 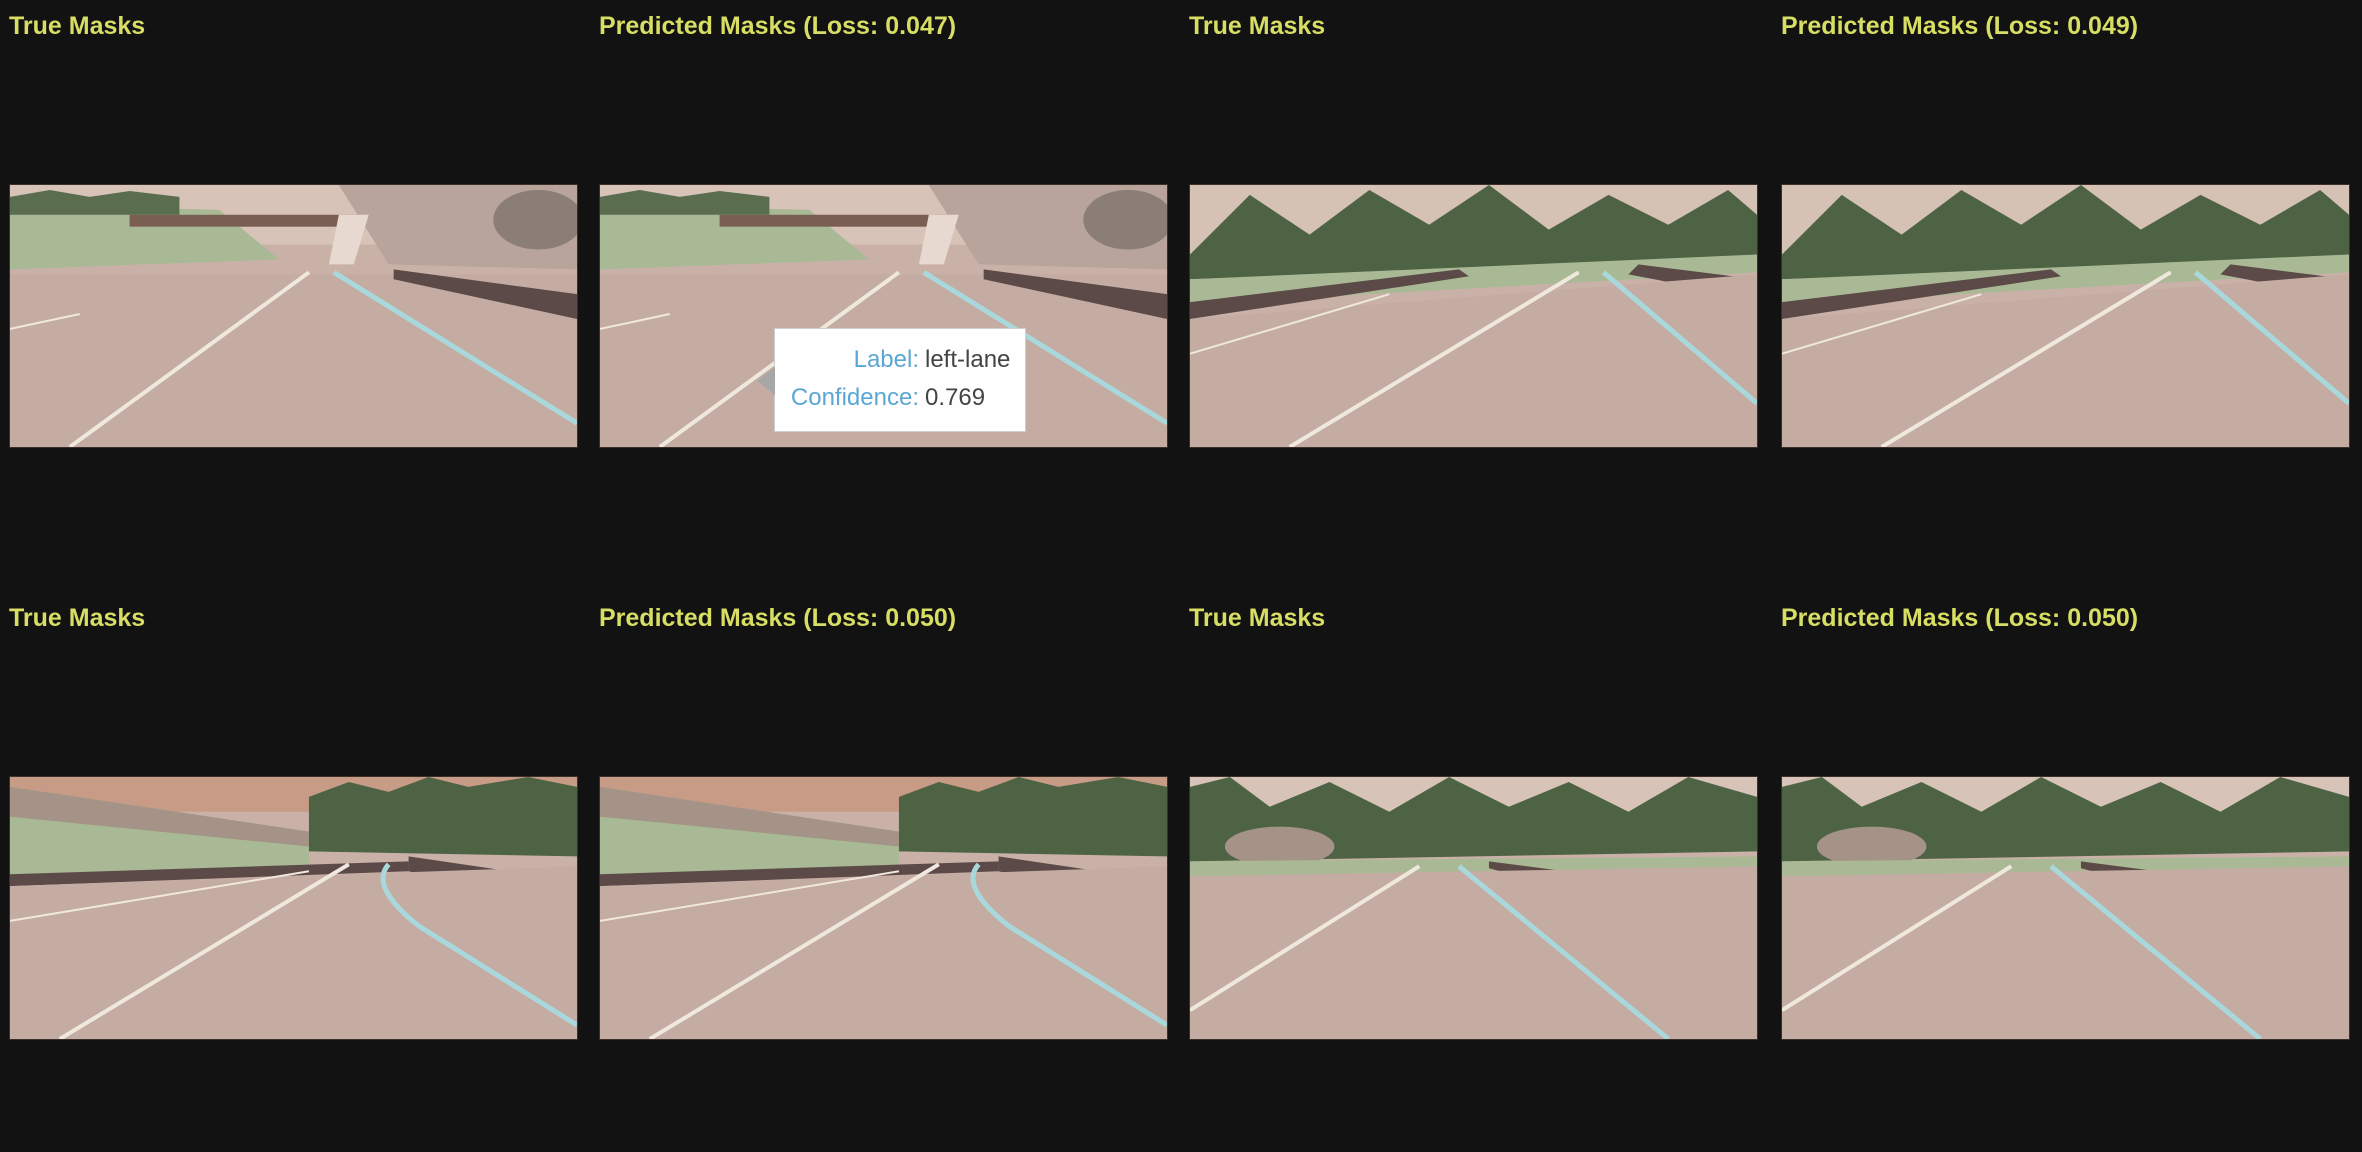 What do you see at coordinates (1960, 26) in the screenshot?
I see `panel-title: Predicted Masks (Loss: 0.049)` at bounding box center [1960, 26].